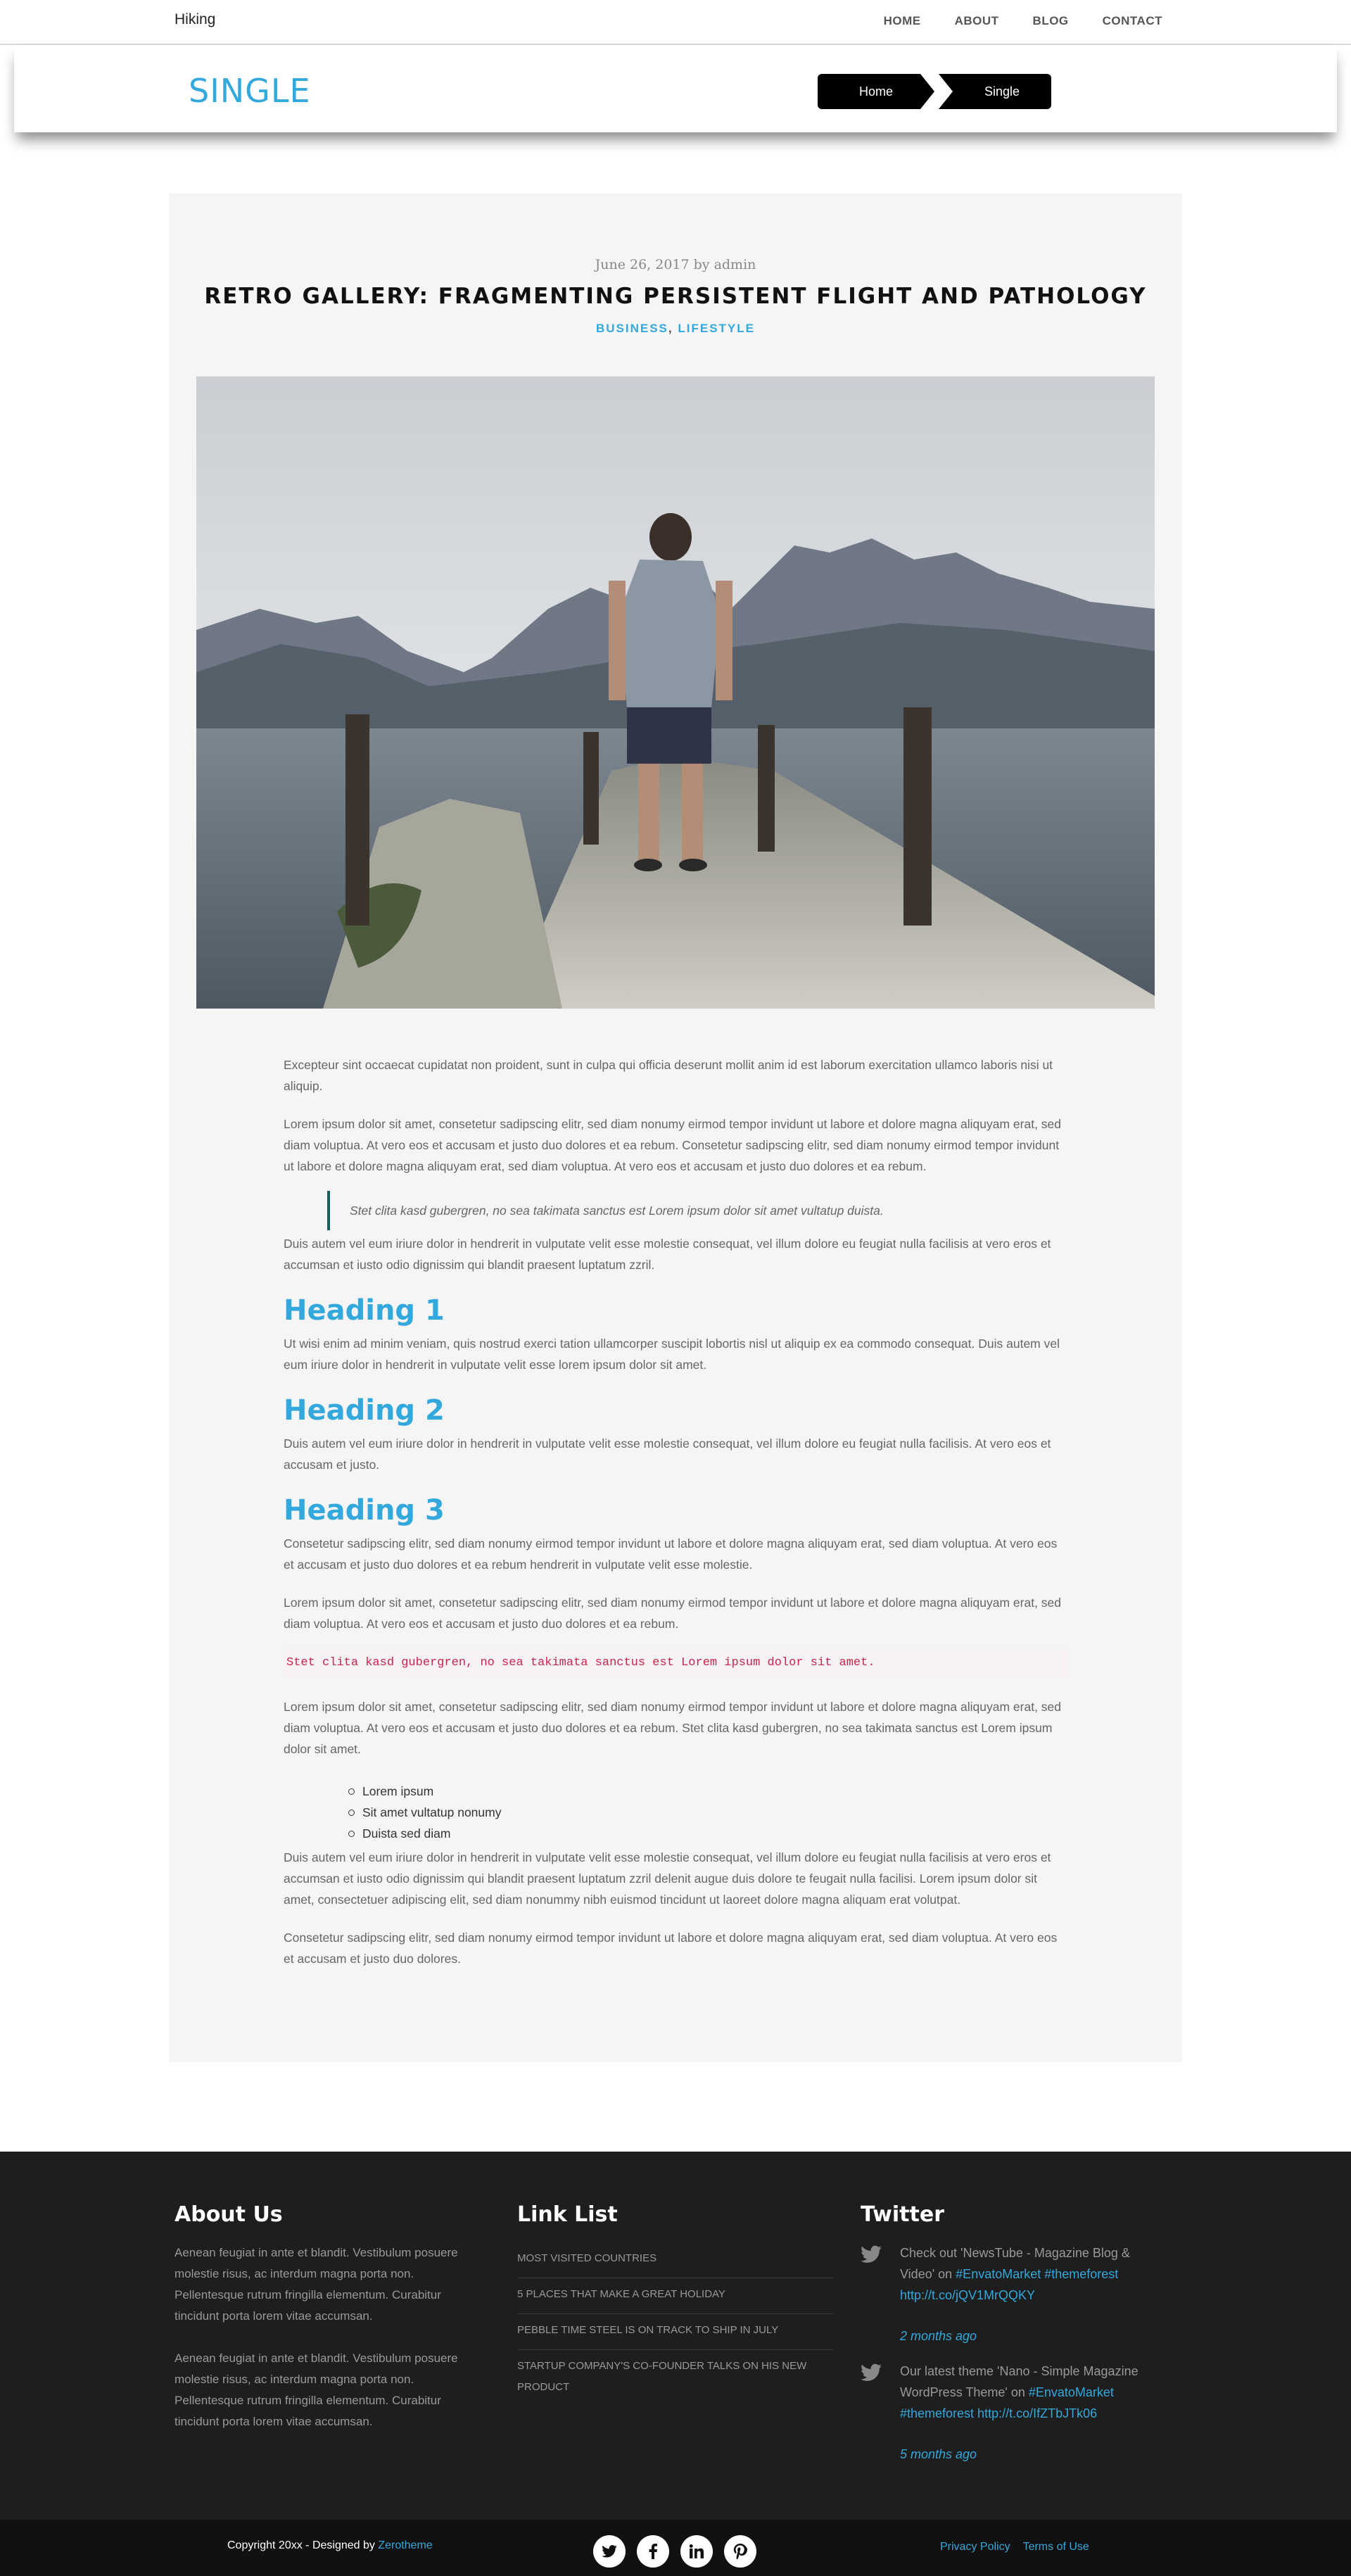 This screenshot has width=1351, height=2576. I want to click on tweet-time: 2 months ago, so click(1031, 2336).